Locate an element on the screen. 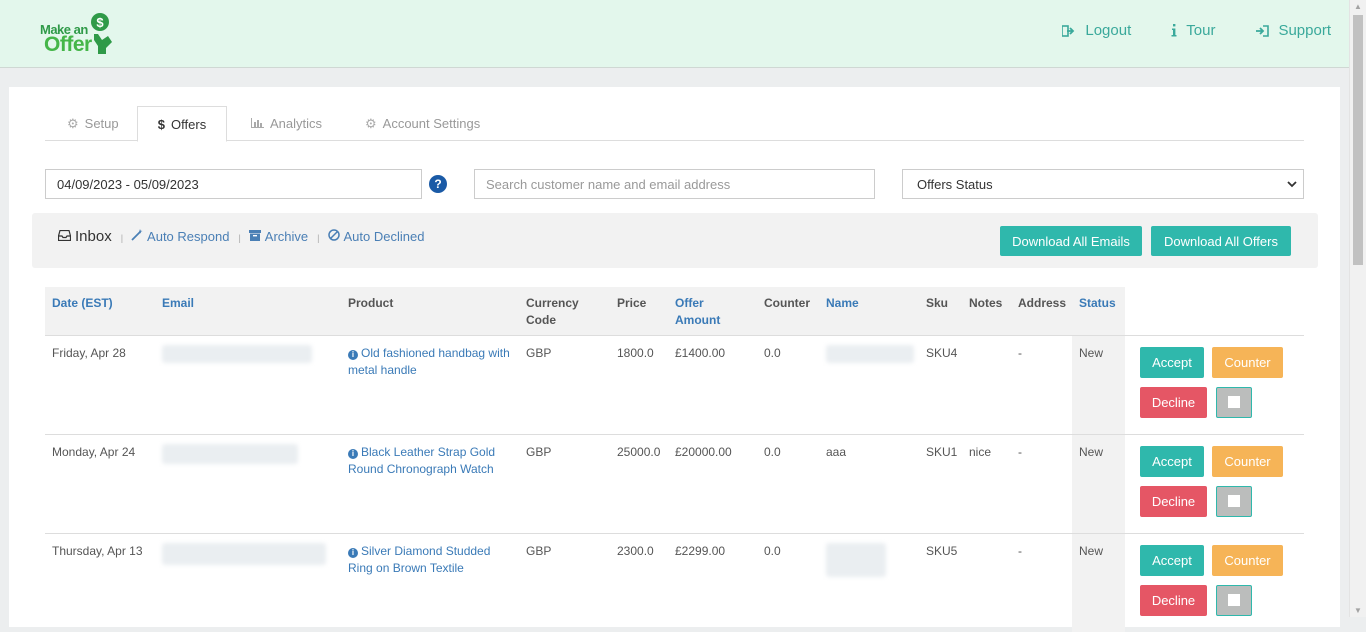 The height and width of the screenshot is (632, 1366). download-all-emails-button: Download All Emails is located at coordinates (1071, 241).